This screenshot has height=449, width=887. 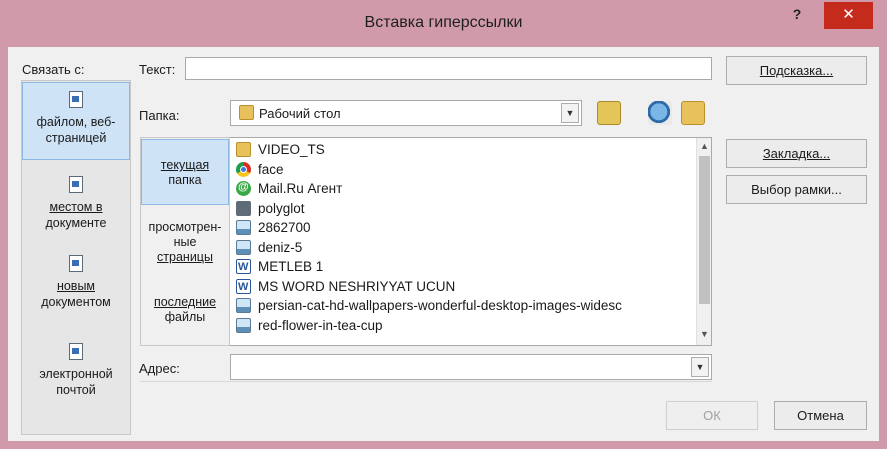 I want to click on list-item: METLEB 1, so click(x=464, y=267).